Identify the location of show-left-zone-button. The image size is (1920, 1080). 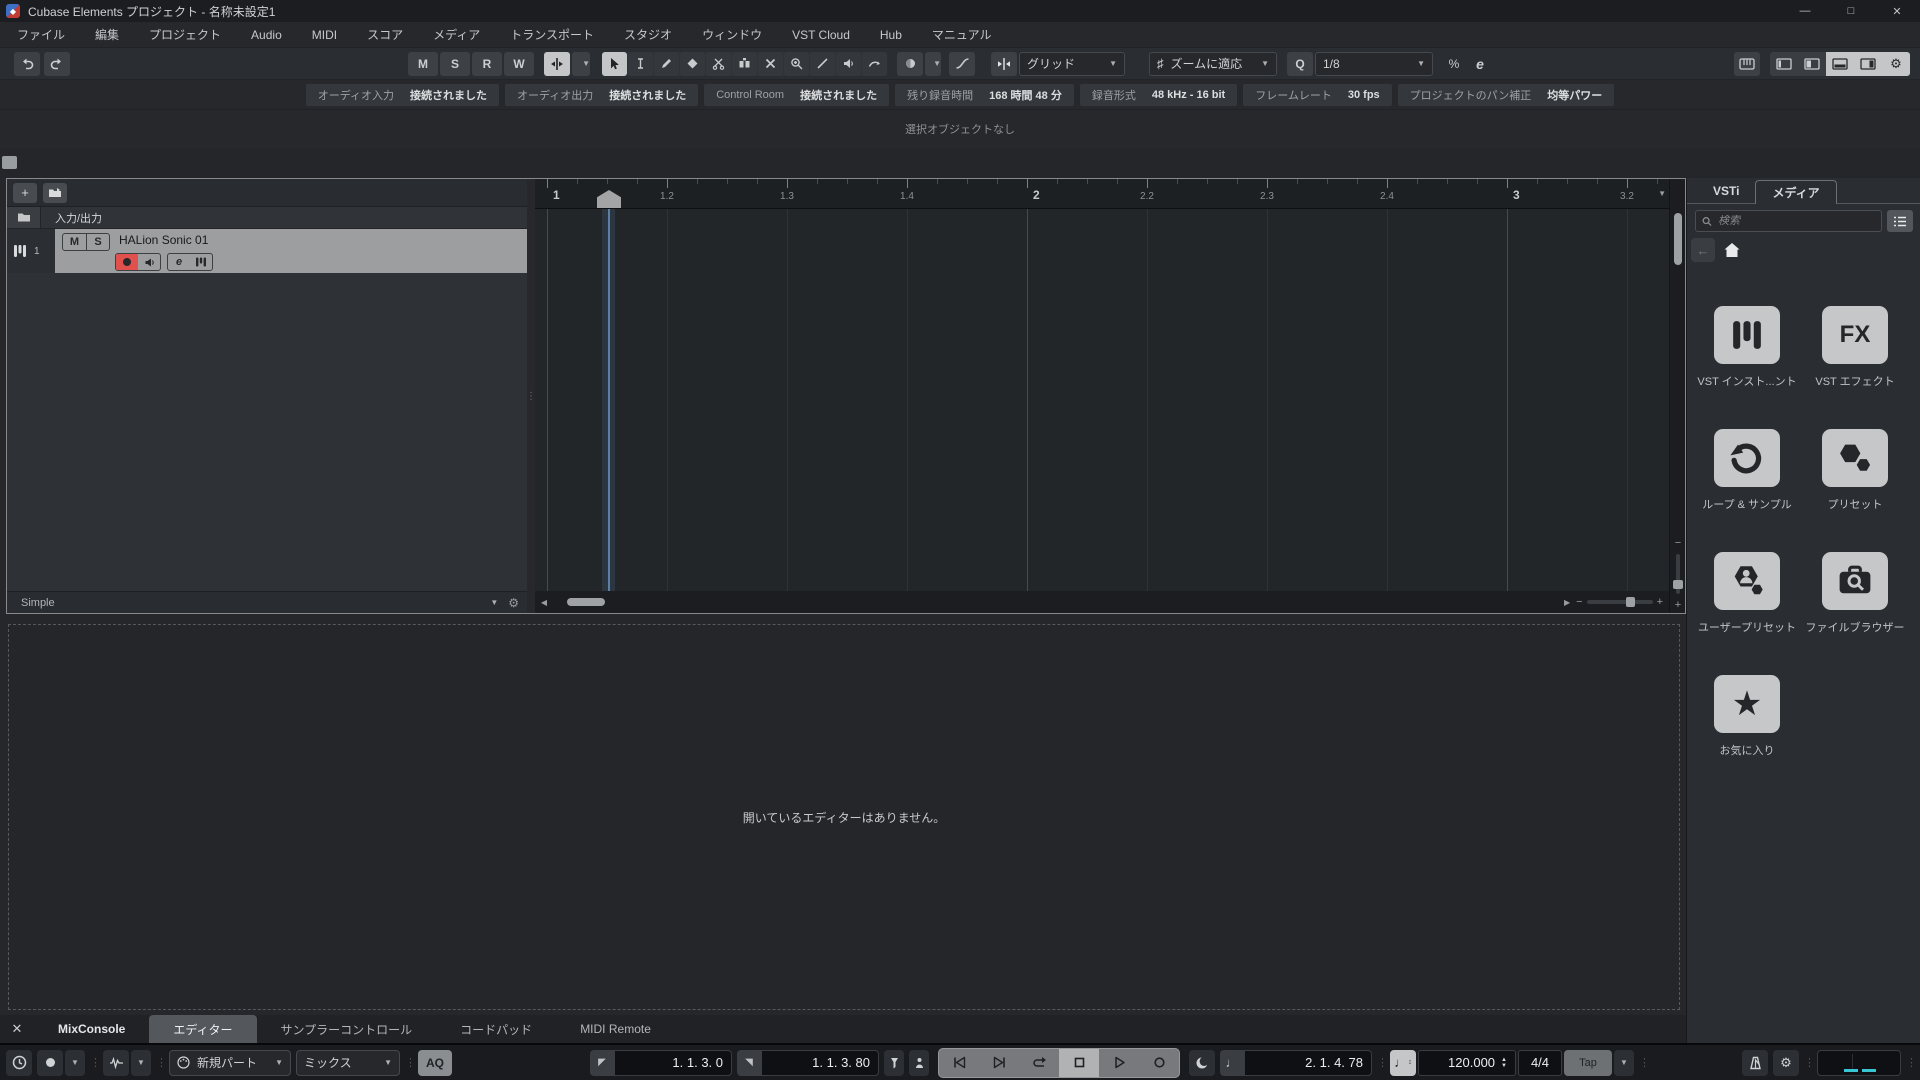
(1812, 63).